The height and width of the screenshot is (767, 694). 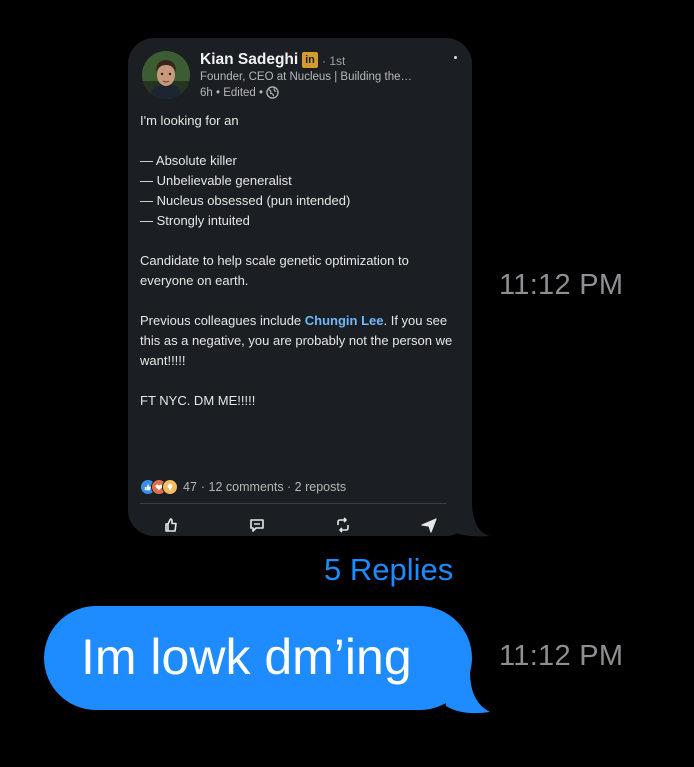 What do you see at coordinates (272, 92) in the screenshot?
I see `globe-icon` at bounding box center [272, 92].